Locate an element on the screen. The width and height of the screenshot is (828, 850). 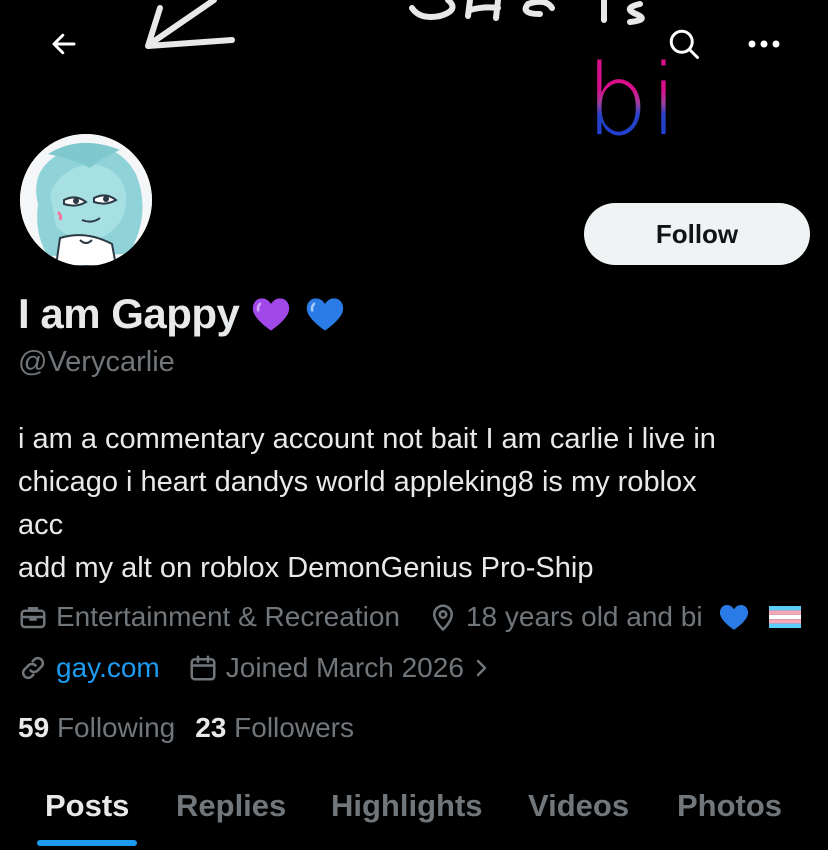
joined-text: Joined March 2026 is located at coordinates (344, 667).